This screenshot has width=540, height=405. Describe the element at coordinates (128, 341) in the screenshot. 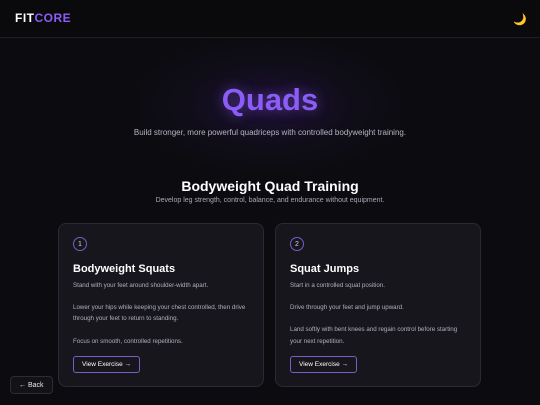

I see `exercise-step-text: Focus on smooth, controlled repetitions.` at that location.